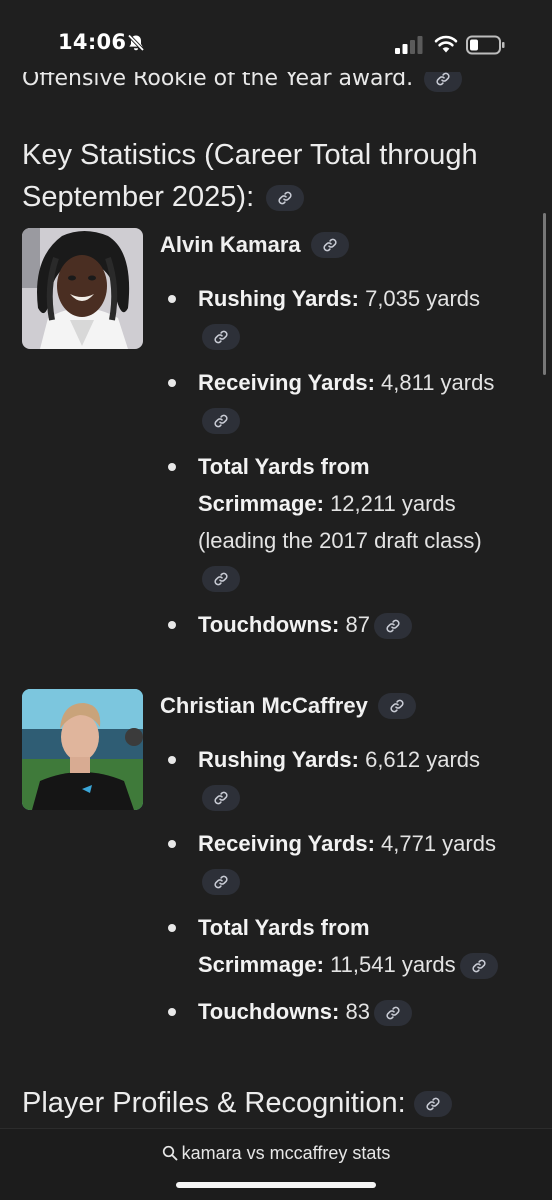 Image resolution: width=552 pixels, height=1200 pixels. Describe the element at coordinates (409, 45) in the screenshot. I see `signal-icon` at that location.